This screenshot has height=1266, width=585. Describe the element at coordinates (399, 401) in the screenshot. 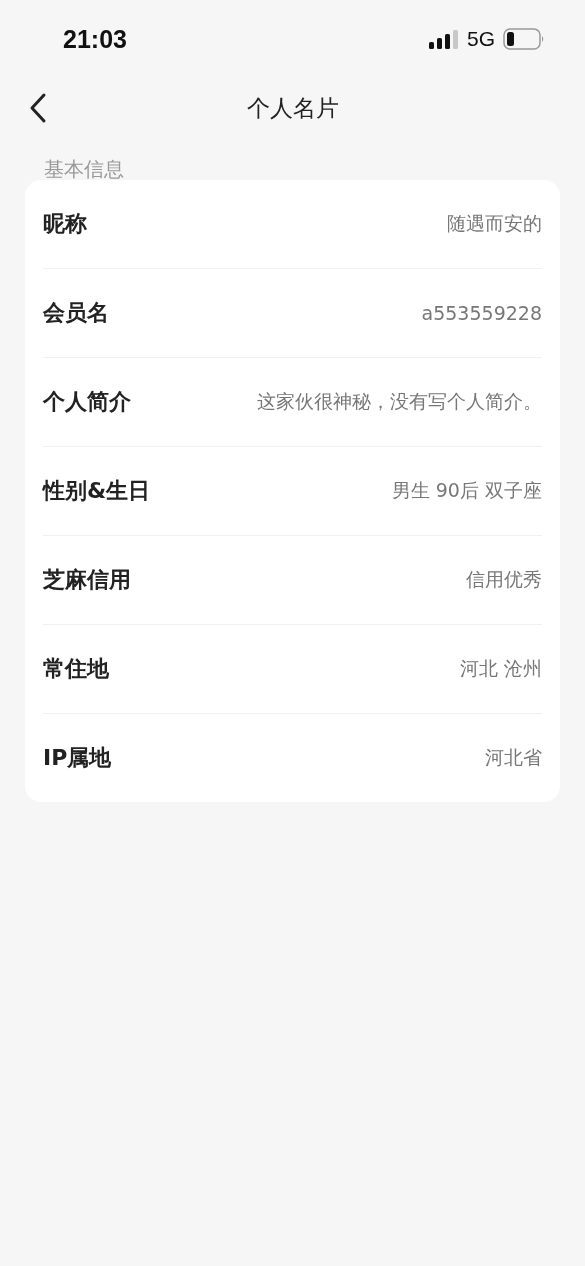

I see `row-value: 这家伙很神秘，没有写个人简介。` at that location.